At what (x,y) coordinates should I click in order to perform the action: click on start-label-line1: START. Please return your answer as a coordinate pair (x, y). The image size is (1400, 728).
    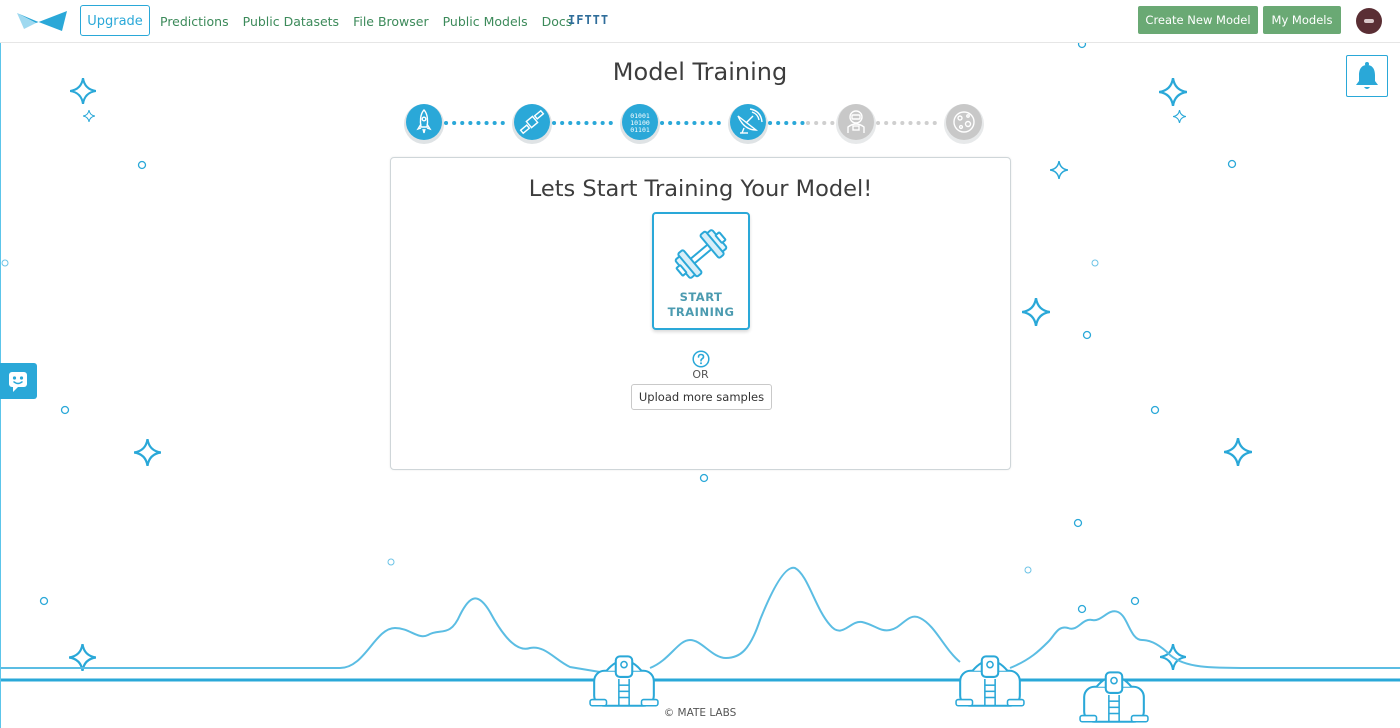
    Looking at the image, I should click on (701, 297).